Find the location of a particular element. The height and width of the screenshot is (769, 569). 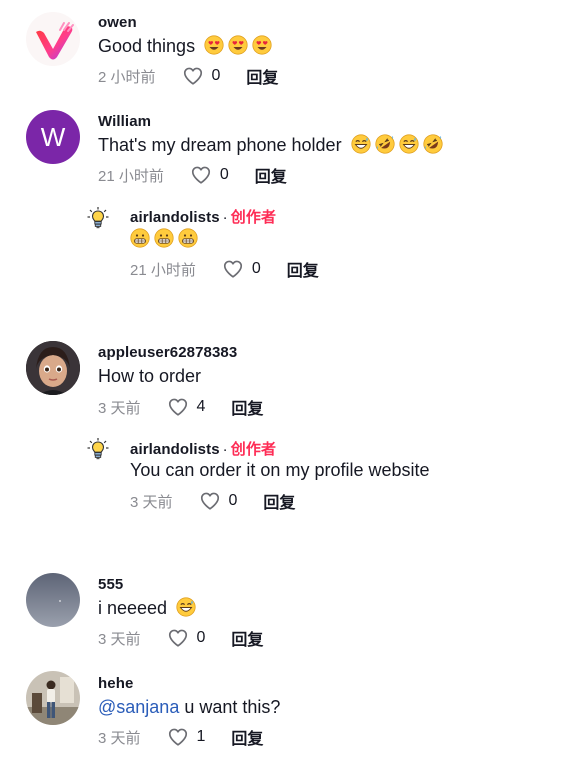

avatar-letter: W is located at coordinates (53, 136).